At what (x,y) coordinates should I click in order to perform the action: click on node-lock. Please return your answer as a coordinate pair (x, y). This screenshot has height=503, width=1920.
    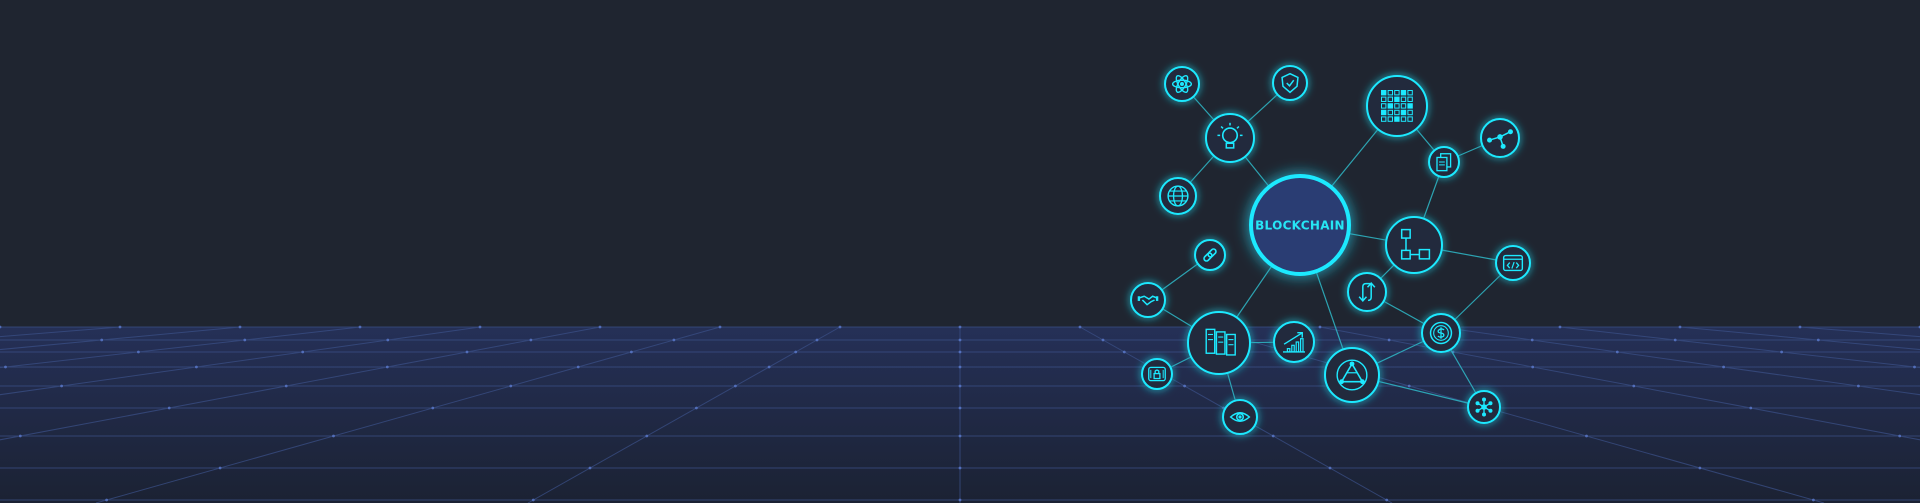
    Looking at the image, I should click on (1157, 374).